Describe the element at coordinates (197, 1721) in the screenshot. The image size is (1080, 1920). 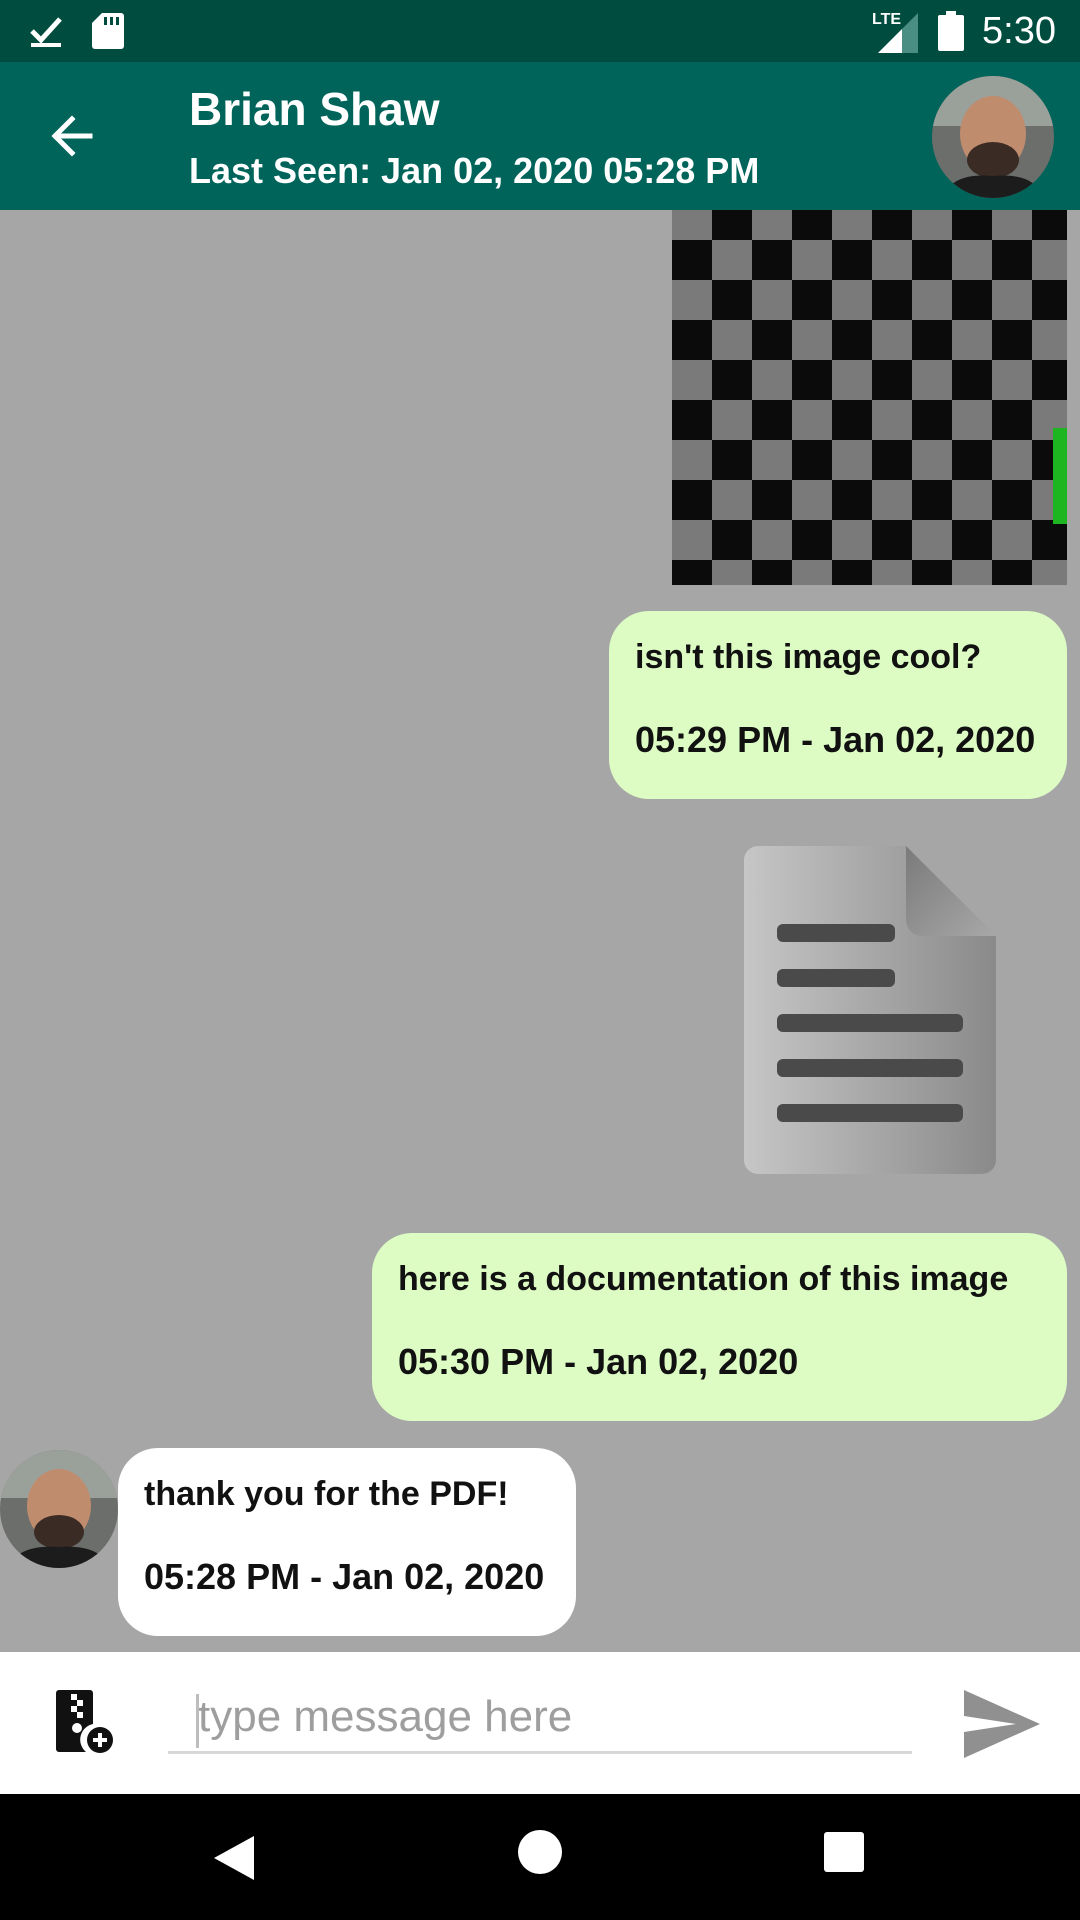
I see `text-cursor` at that location.